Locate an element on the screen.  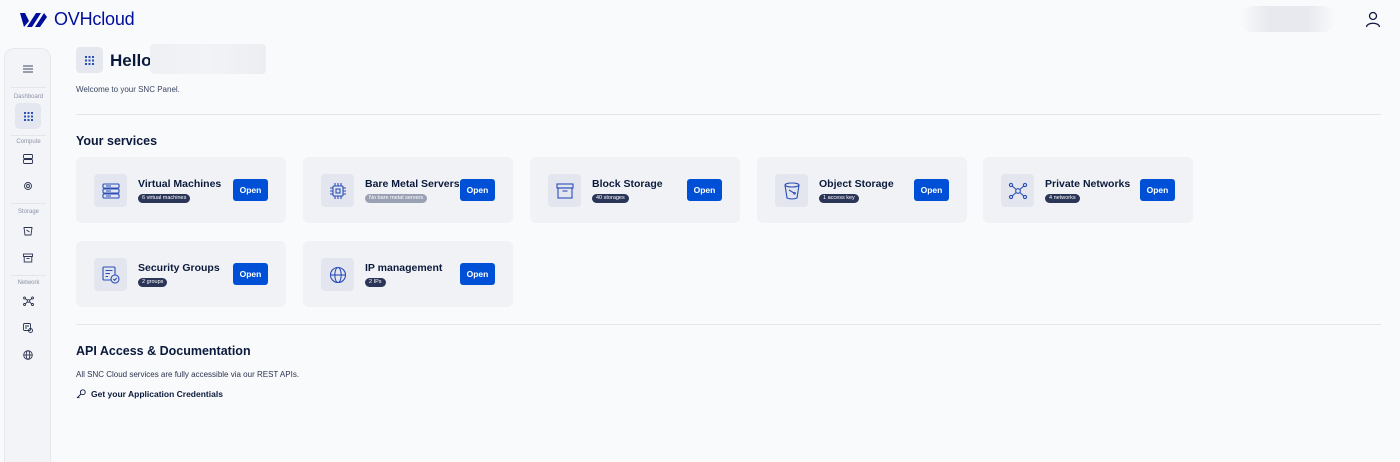
sidebar-menu-toggle is located at coordinates (28, 69).